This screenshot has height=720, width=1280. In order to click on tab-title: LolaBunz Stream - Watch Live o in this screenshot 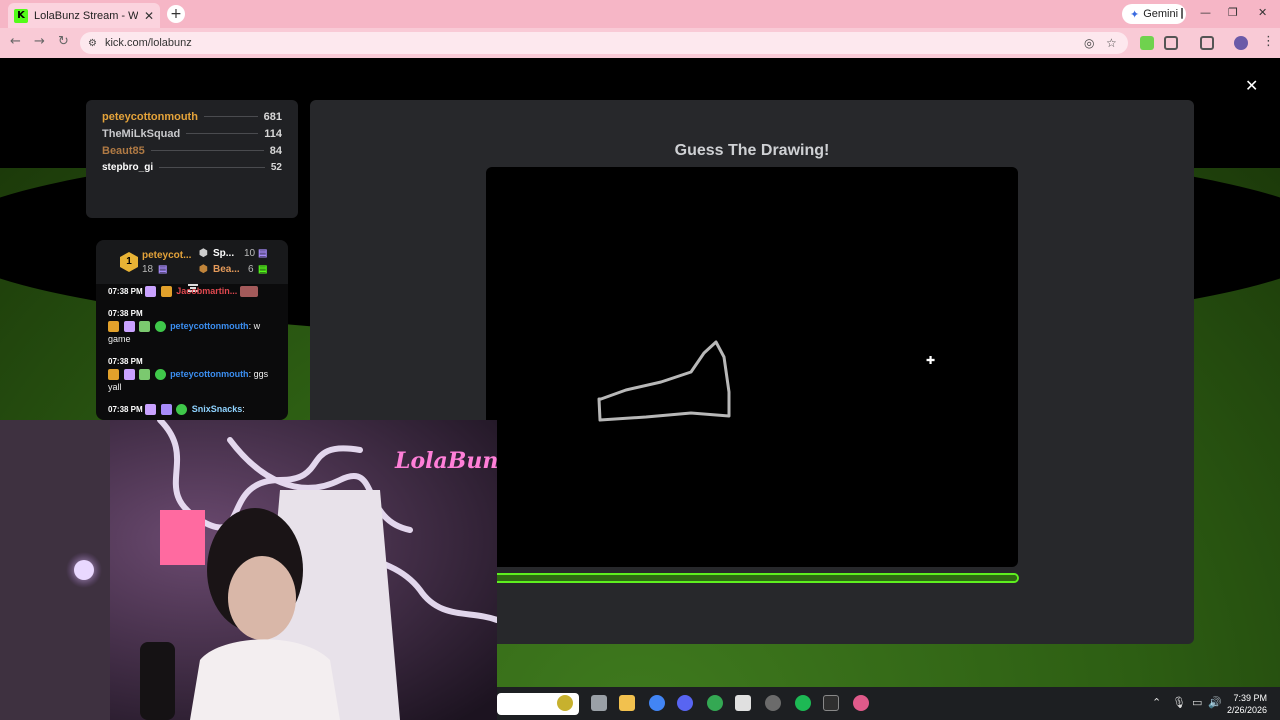, I will do `click(86, 15)`.